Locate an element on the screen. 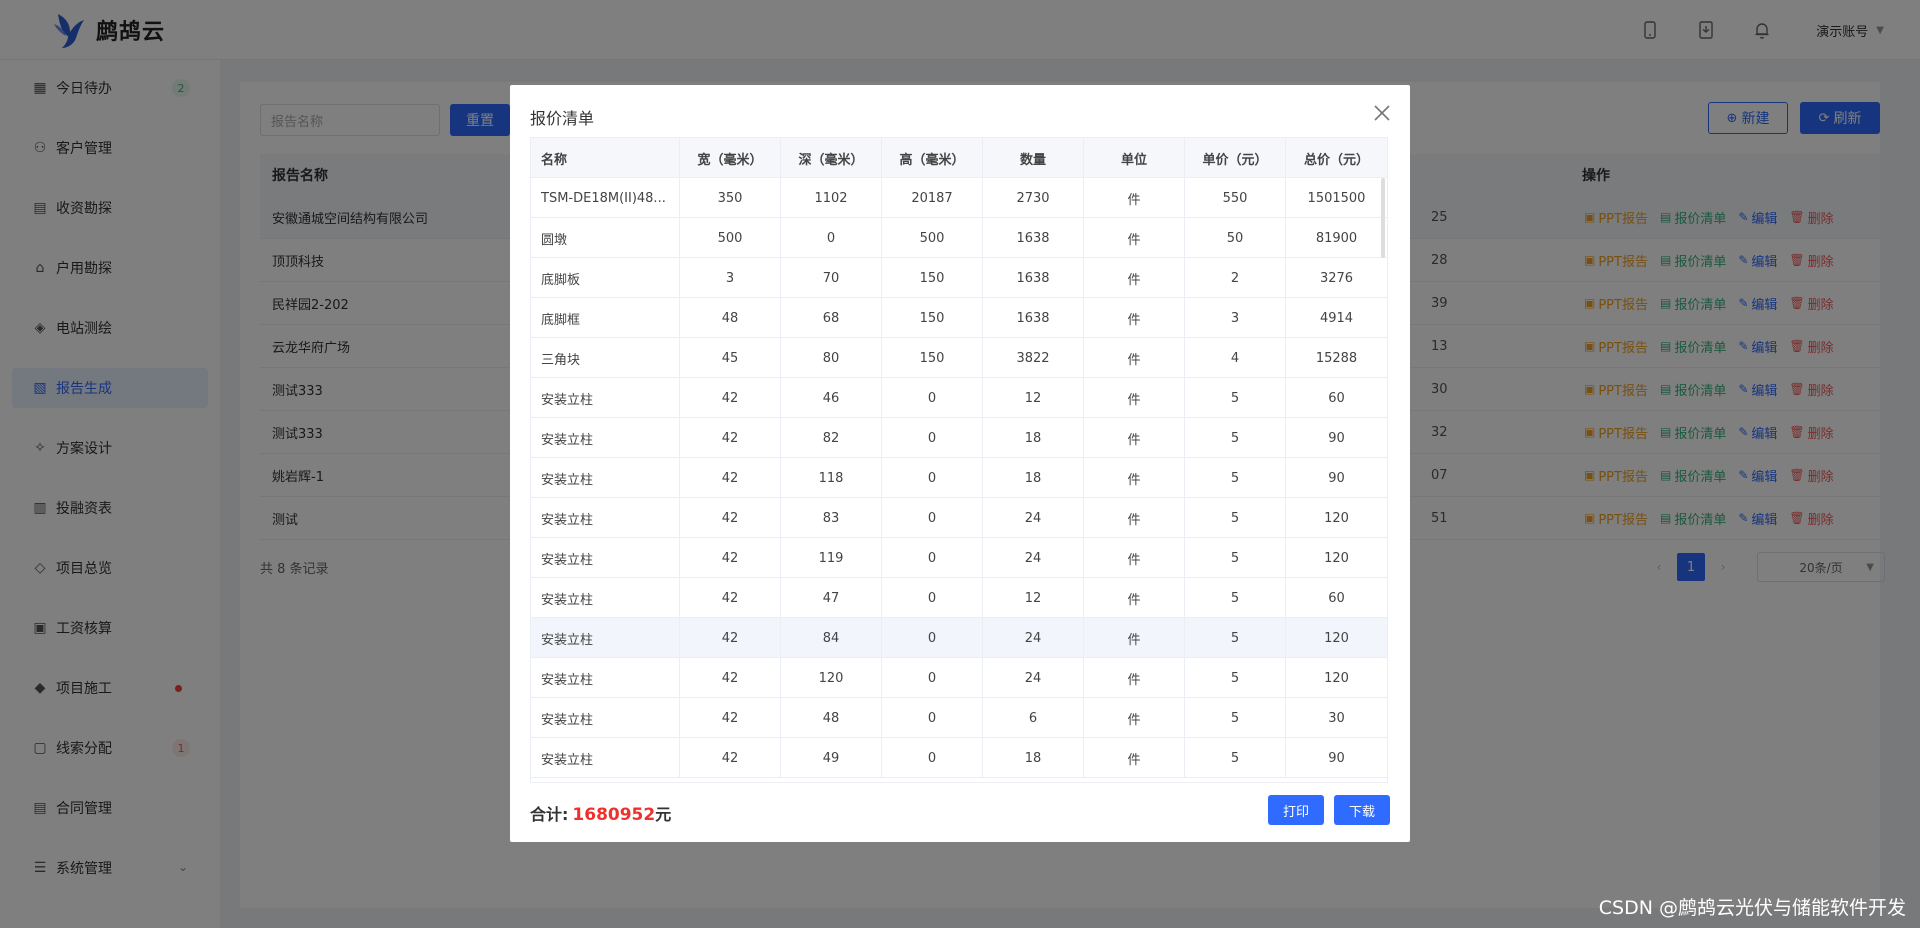 This screenshot has height=928, width=1920. quote-cell: 3276 is located at coordinates (1336, 278).